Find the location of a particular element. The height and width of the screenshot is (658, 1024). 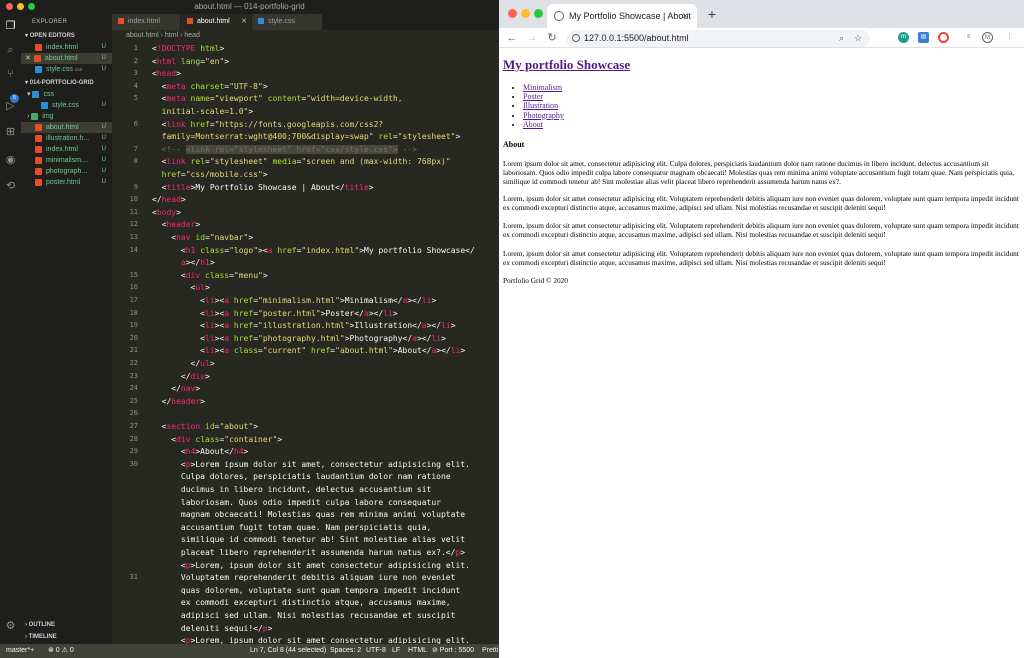

address-bar: 127.0.0.1:5500/about.html ⌕ ☆ is located at coordinates (718, 38).